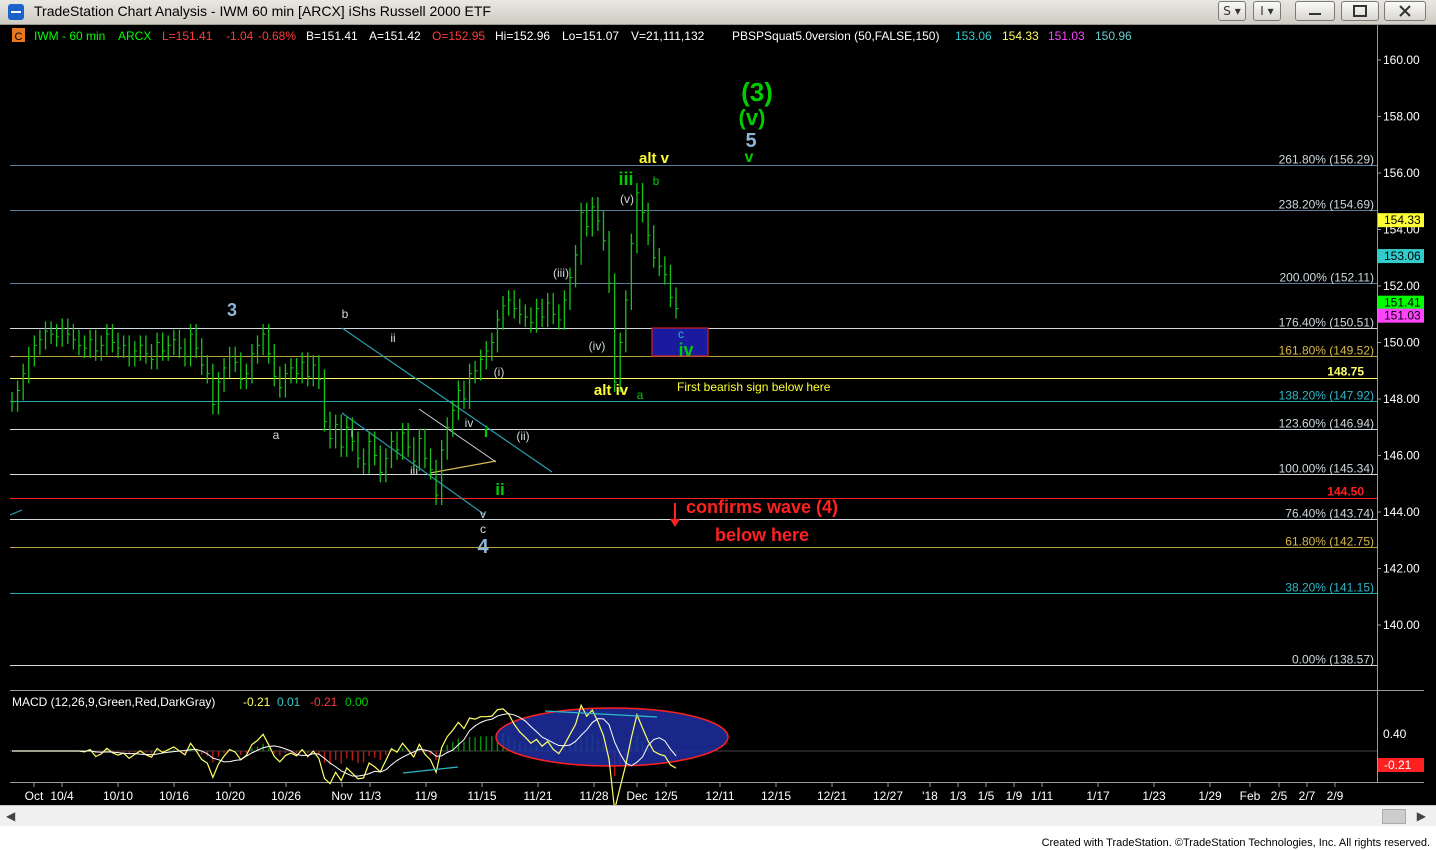 The height and width of the screenshot is (850, 1436). What do you see at coordinates (597, 346) in the screenshot?
I see `wave-iv-paren-label: (iv)` at bounding box center [597, 346].